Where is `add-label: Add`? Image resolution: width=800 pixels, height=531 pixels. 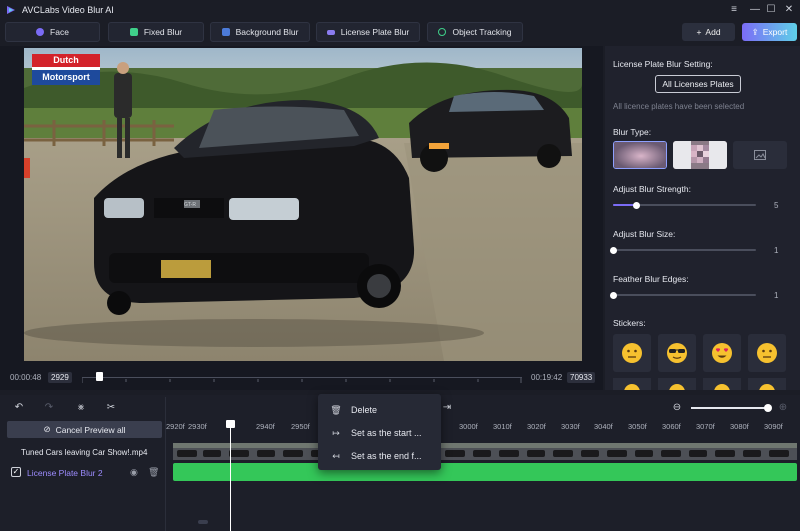
add-label: Add is located at coordinates (713, 32).